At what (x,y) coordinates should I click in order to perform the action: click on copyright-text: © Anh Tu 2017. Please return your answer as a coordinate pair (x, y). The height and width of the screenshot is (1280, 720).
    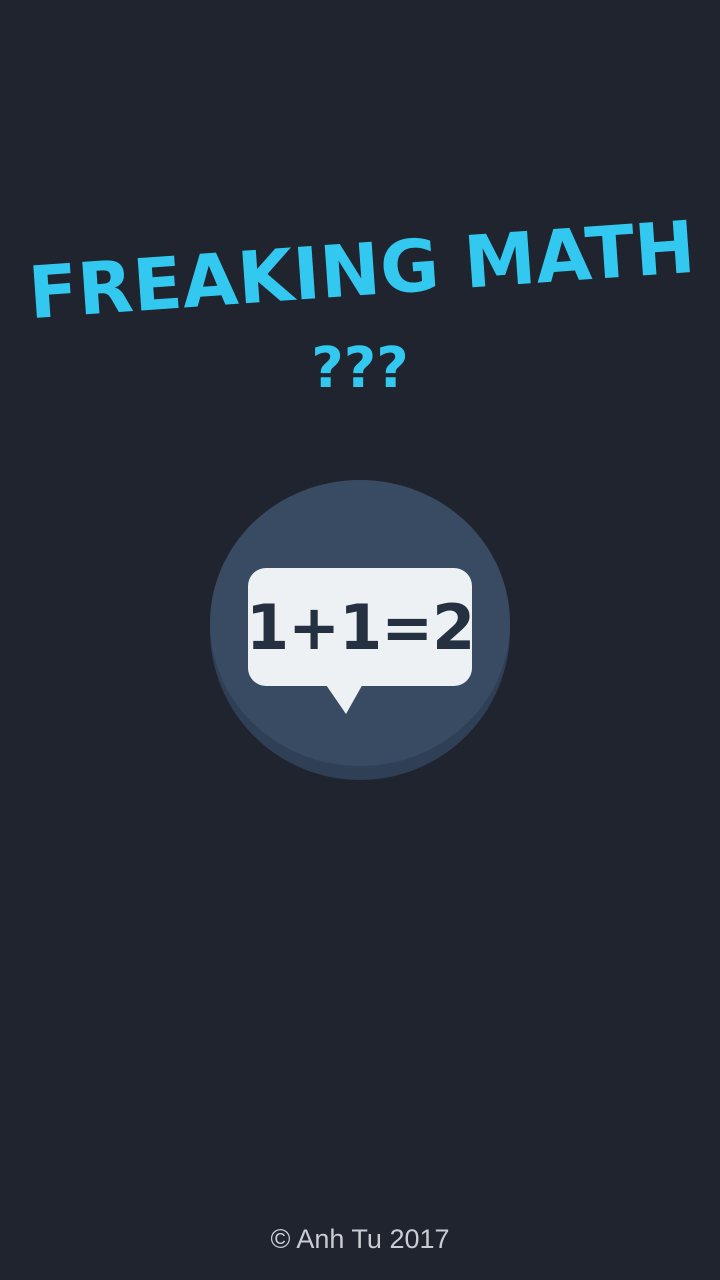
    Looking at the image, I should click on (360, 1239).